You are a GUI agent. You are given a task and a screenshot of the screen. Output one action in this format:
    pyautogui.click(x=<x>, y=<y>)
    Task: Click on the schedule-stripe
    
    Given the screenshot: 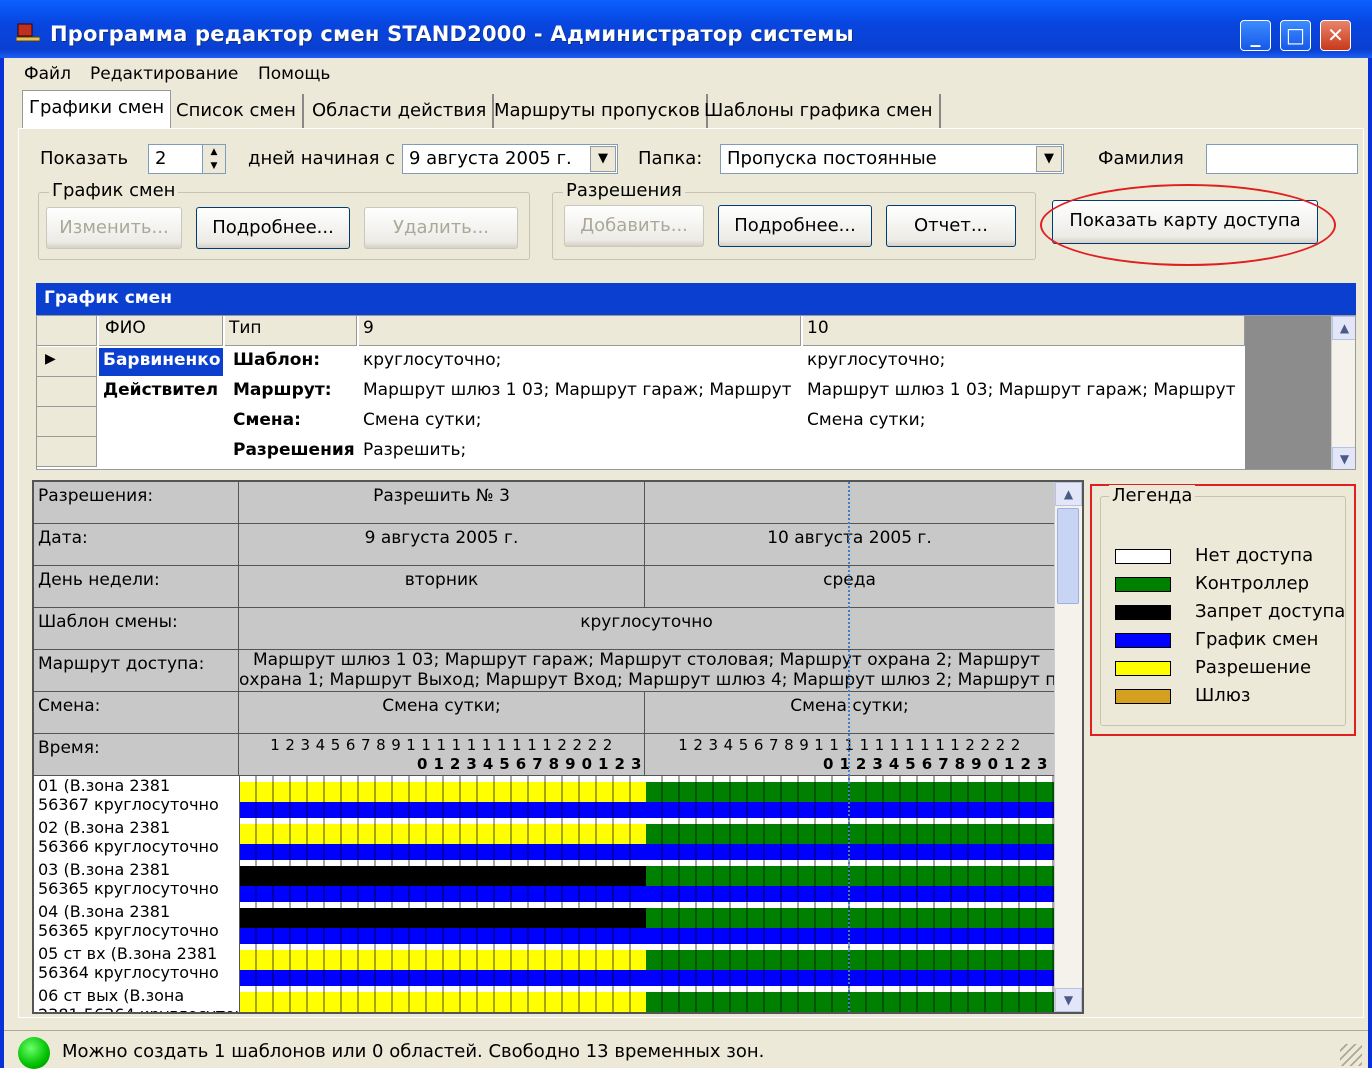 What is the action you would take?
    pyautogui.click(x=850, y=1013)
    